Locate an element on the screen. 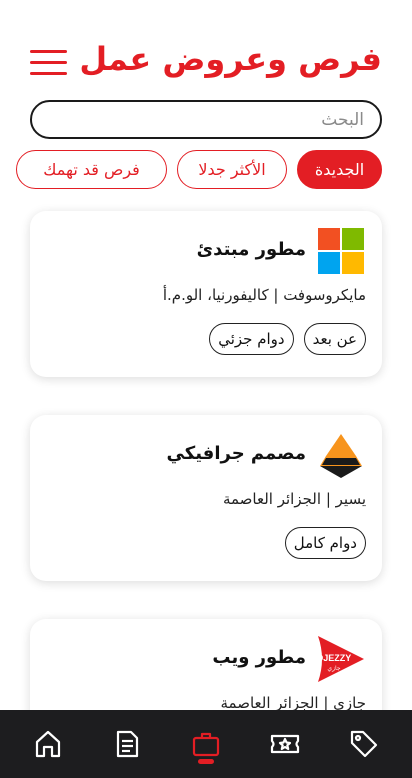 Image resolution: width=412 pixels, height=778 pixels. tag-icon is located at coordinates (364, 744).